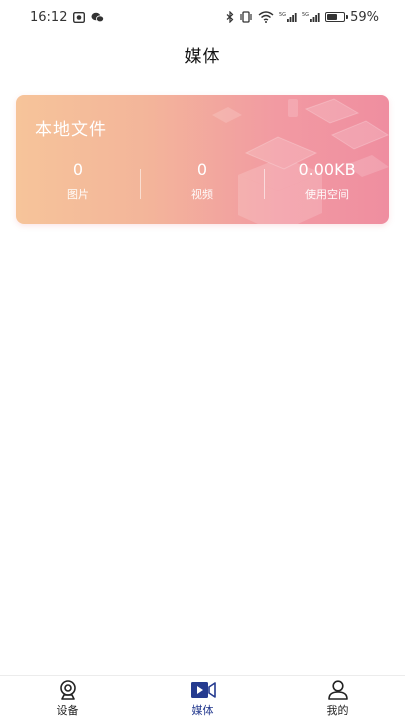 The height and width of the screenshot is (720, 405). What do you see at coordinates (202, 194) in the screenshot?
I see `stat-videos-label: 视频` at bounding box center [202, 194].